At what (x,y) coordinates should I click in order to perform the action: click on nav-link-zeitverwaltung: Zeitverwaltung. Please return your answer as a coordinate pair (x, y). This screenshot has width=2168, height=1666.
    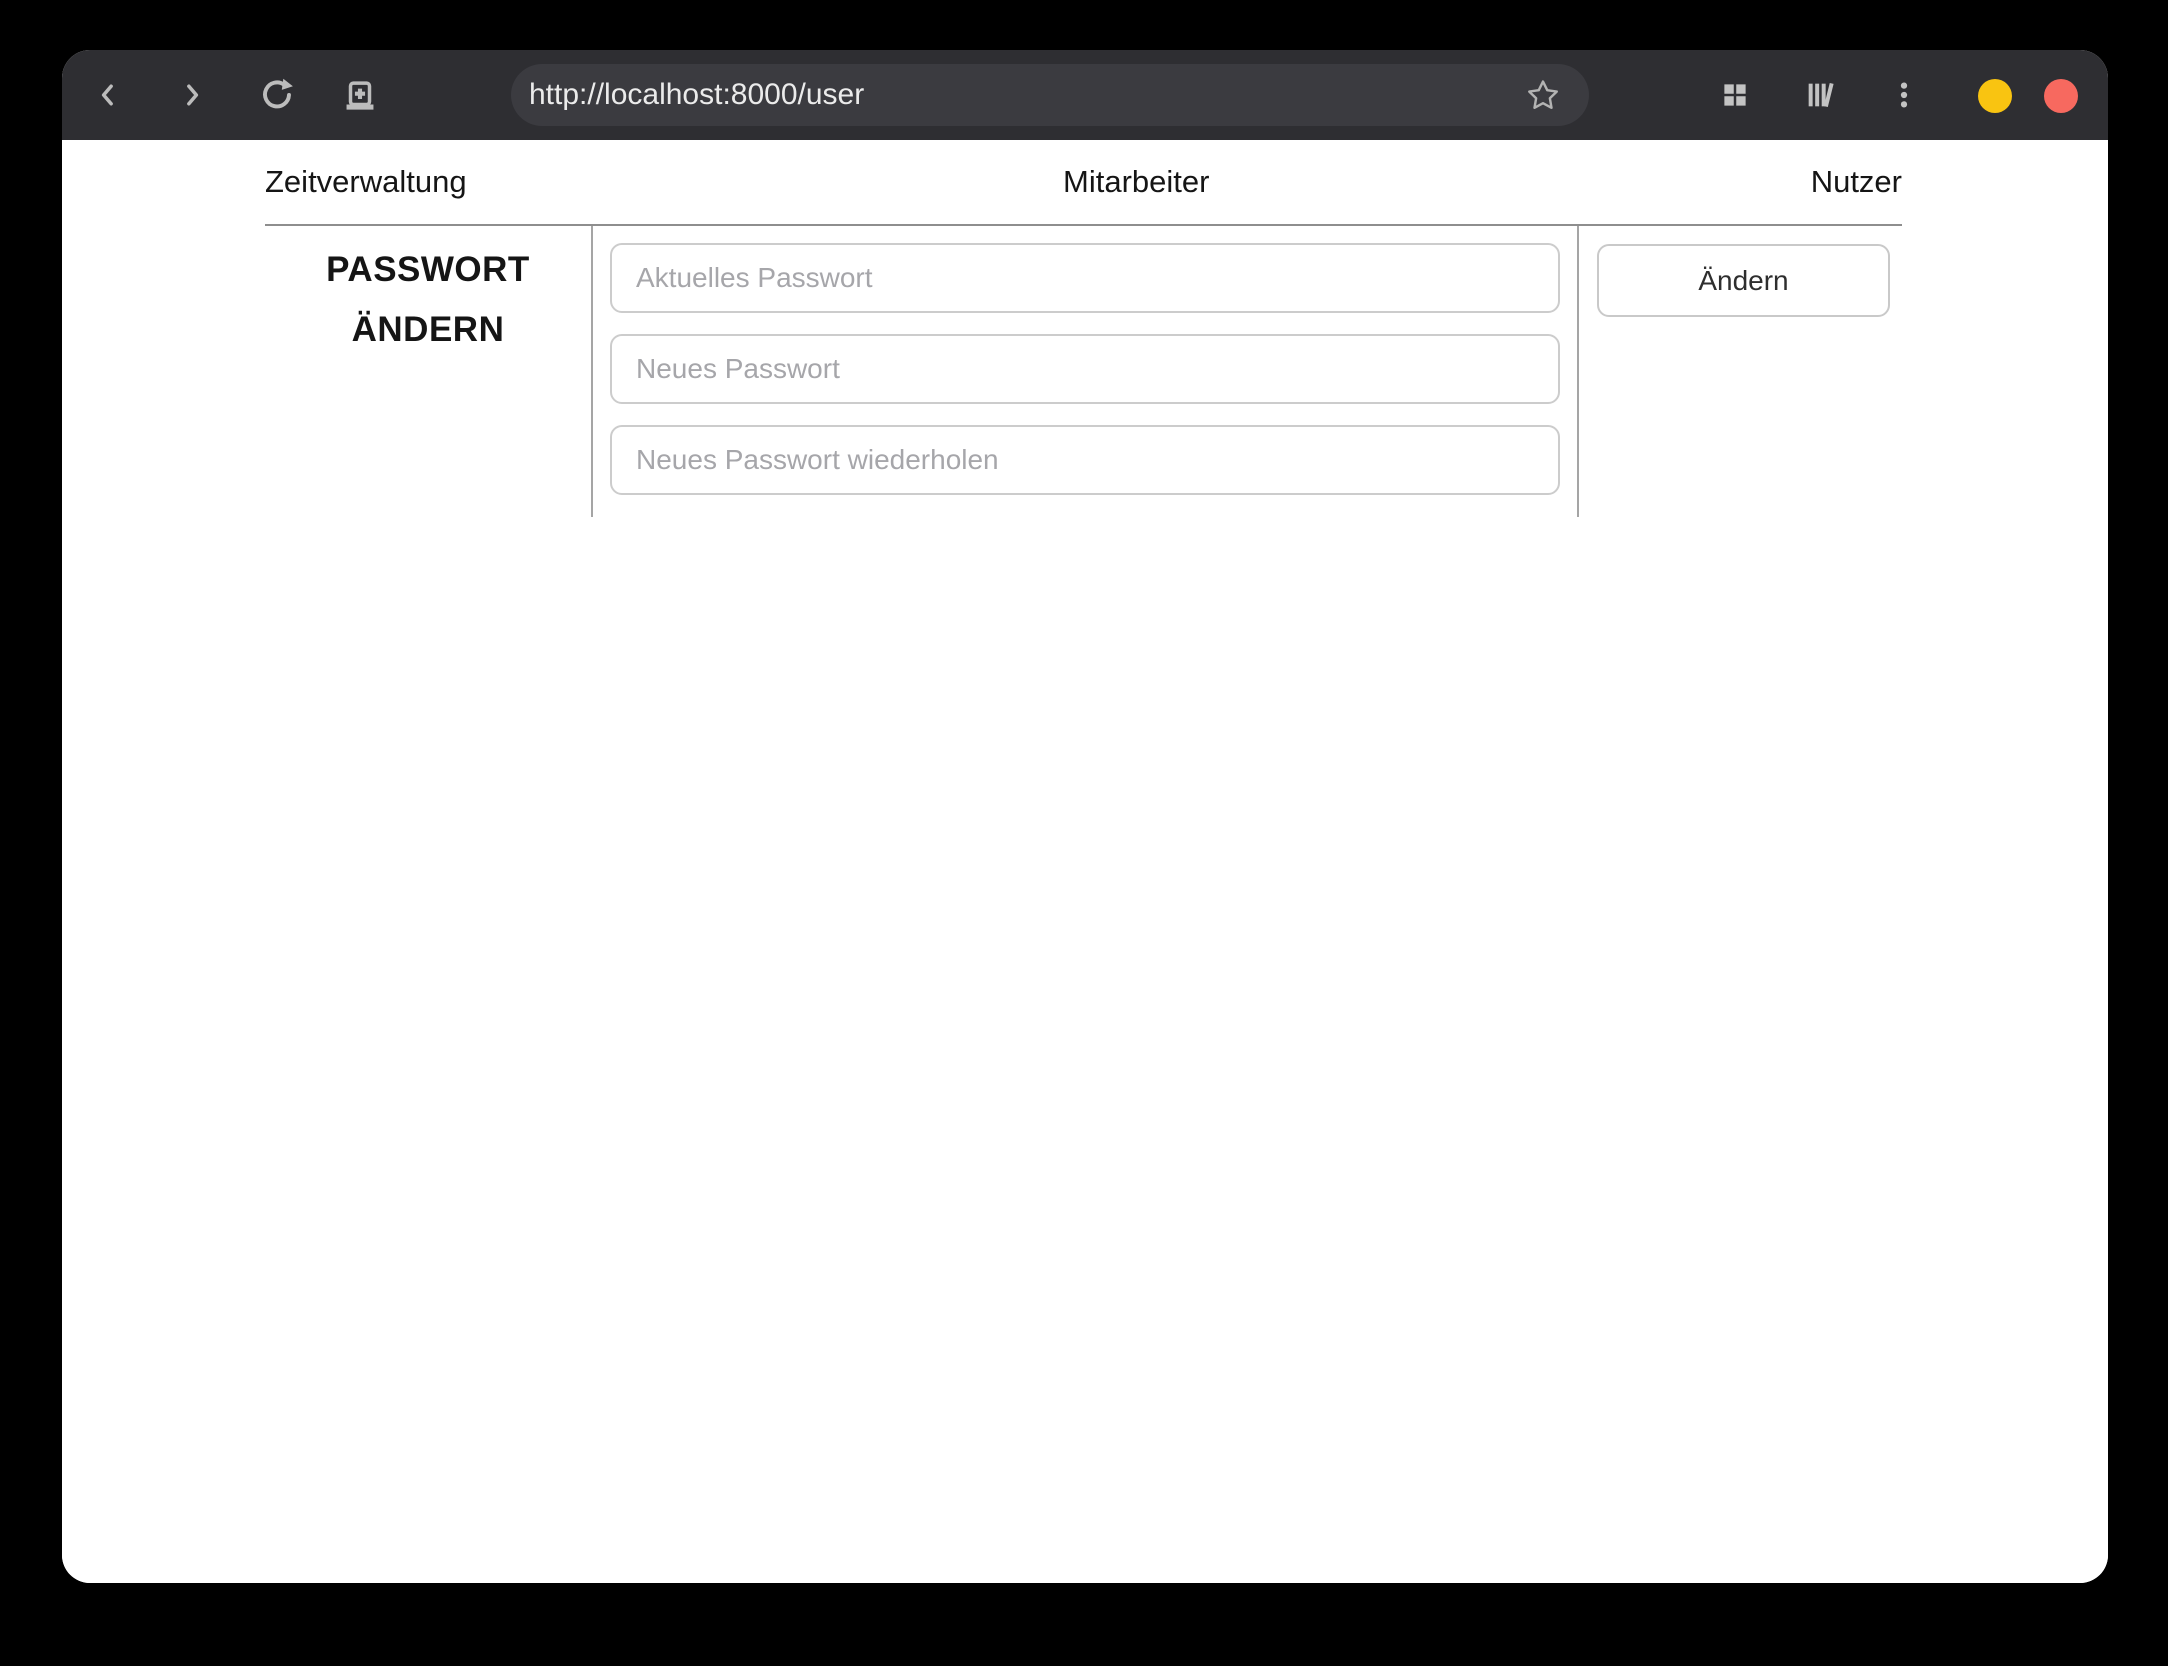
    Looking at the image, I should click on (366, 182).